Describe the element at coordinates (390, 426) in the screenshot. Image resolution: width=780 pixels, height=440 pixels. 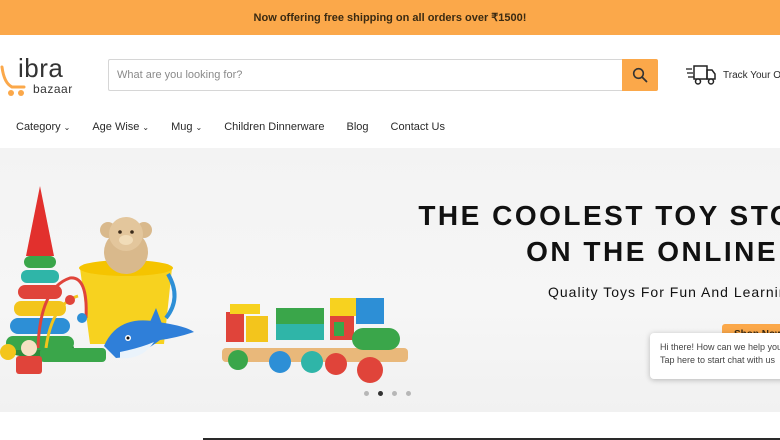
I see `page-bottom` at that location.